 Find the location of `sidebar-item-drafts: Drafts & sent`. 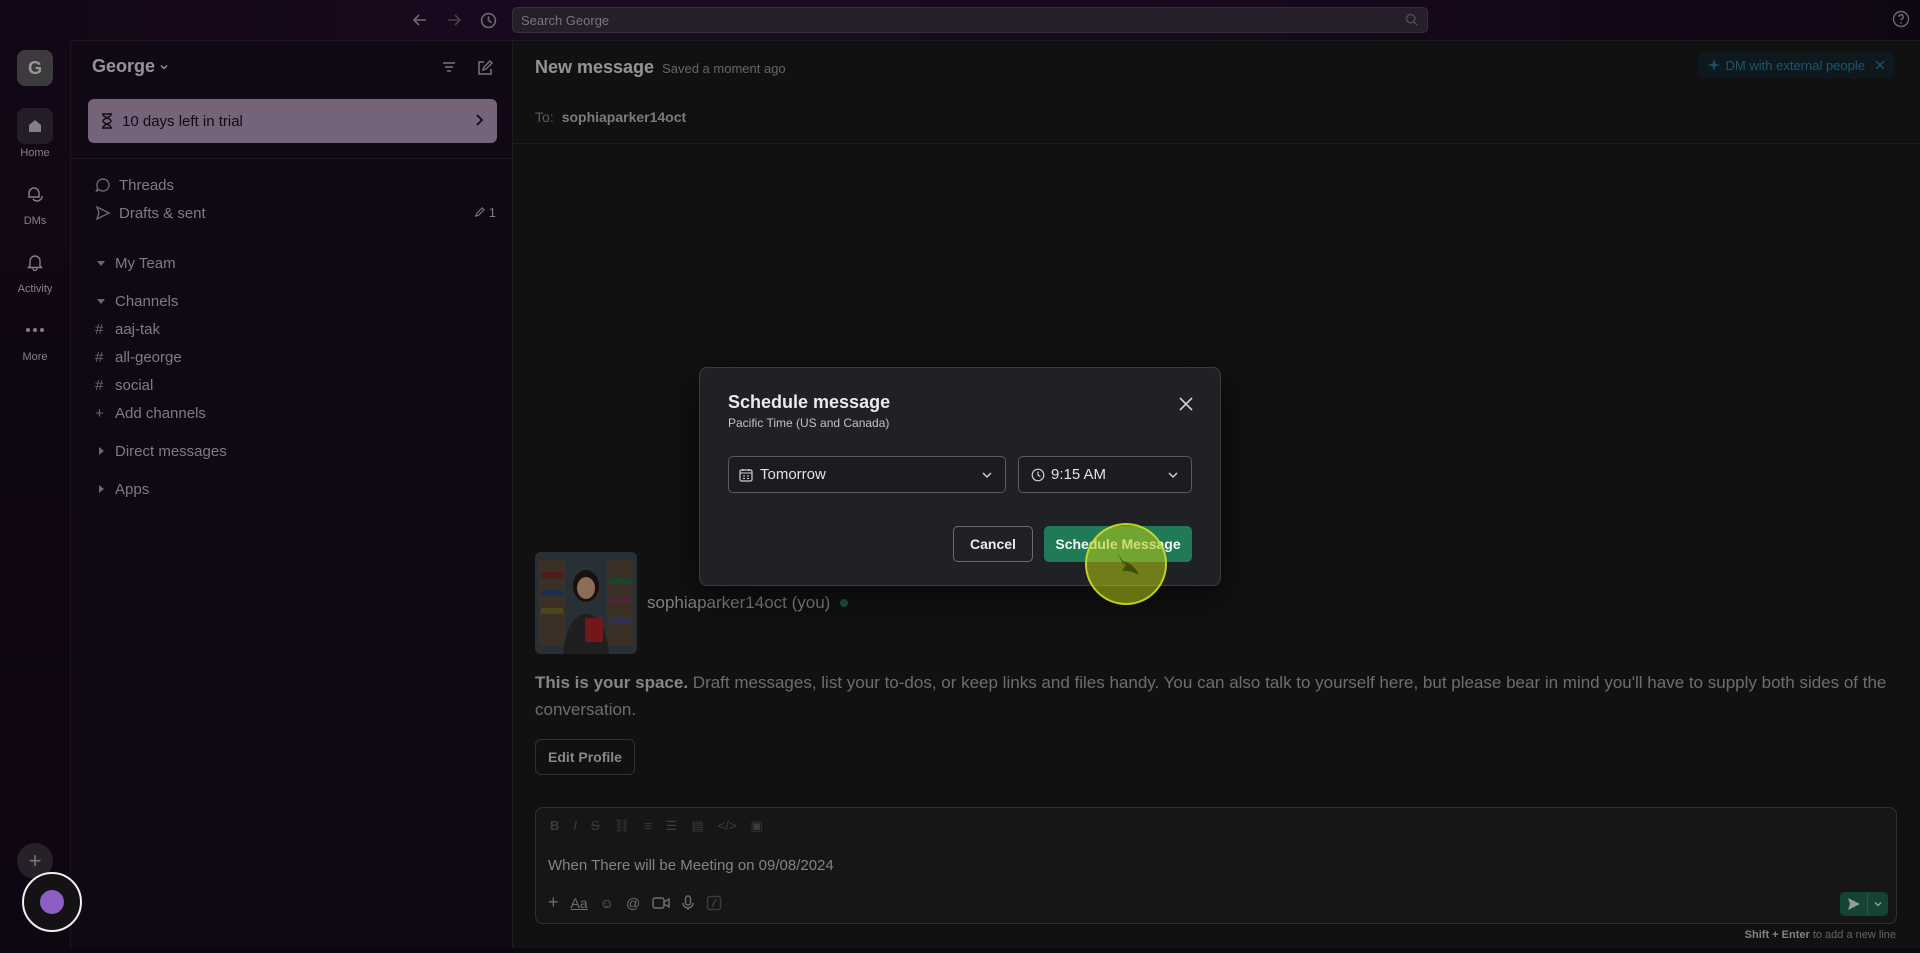

sidebar-item-drafts: Drafts & sent is located at coordinates (150, 213).